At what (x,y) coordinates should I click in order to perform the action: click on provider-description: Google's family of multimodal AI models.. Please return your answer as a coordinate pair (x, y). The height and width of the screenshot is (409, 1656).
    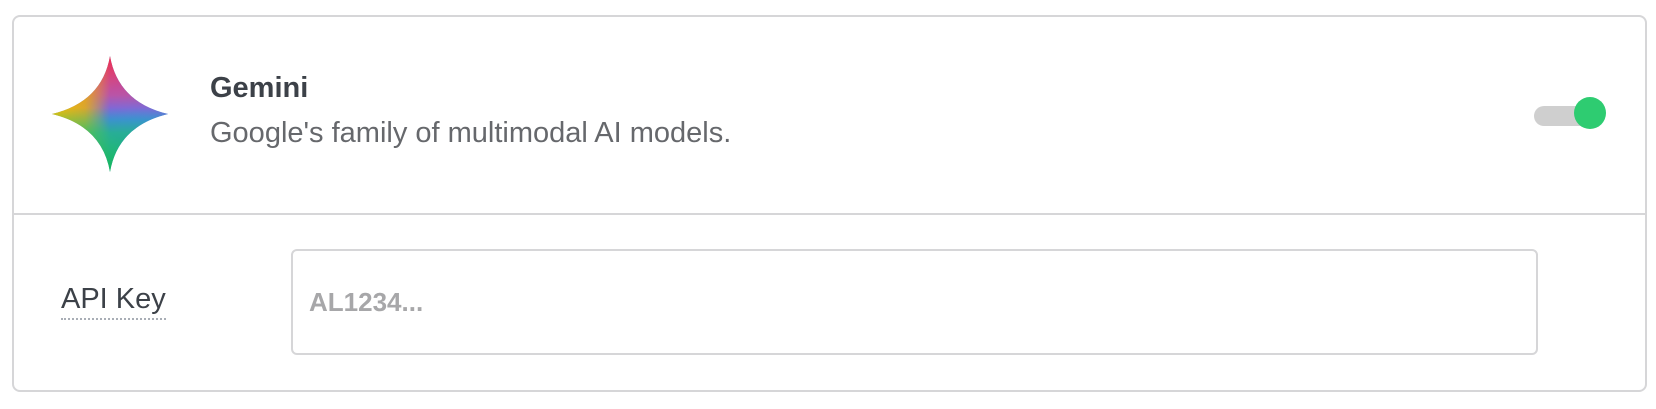
    Looking at the image, I should click on (471, 133).